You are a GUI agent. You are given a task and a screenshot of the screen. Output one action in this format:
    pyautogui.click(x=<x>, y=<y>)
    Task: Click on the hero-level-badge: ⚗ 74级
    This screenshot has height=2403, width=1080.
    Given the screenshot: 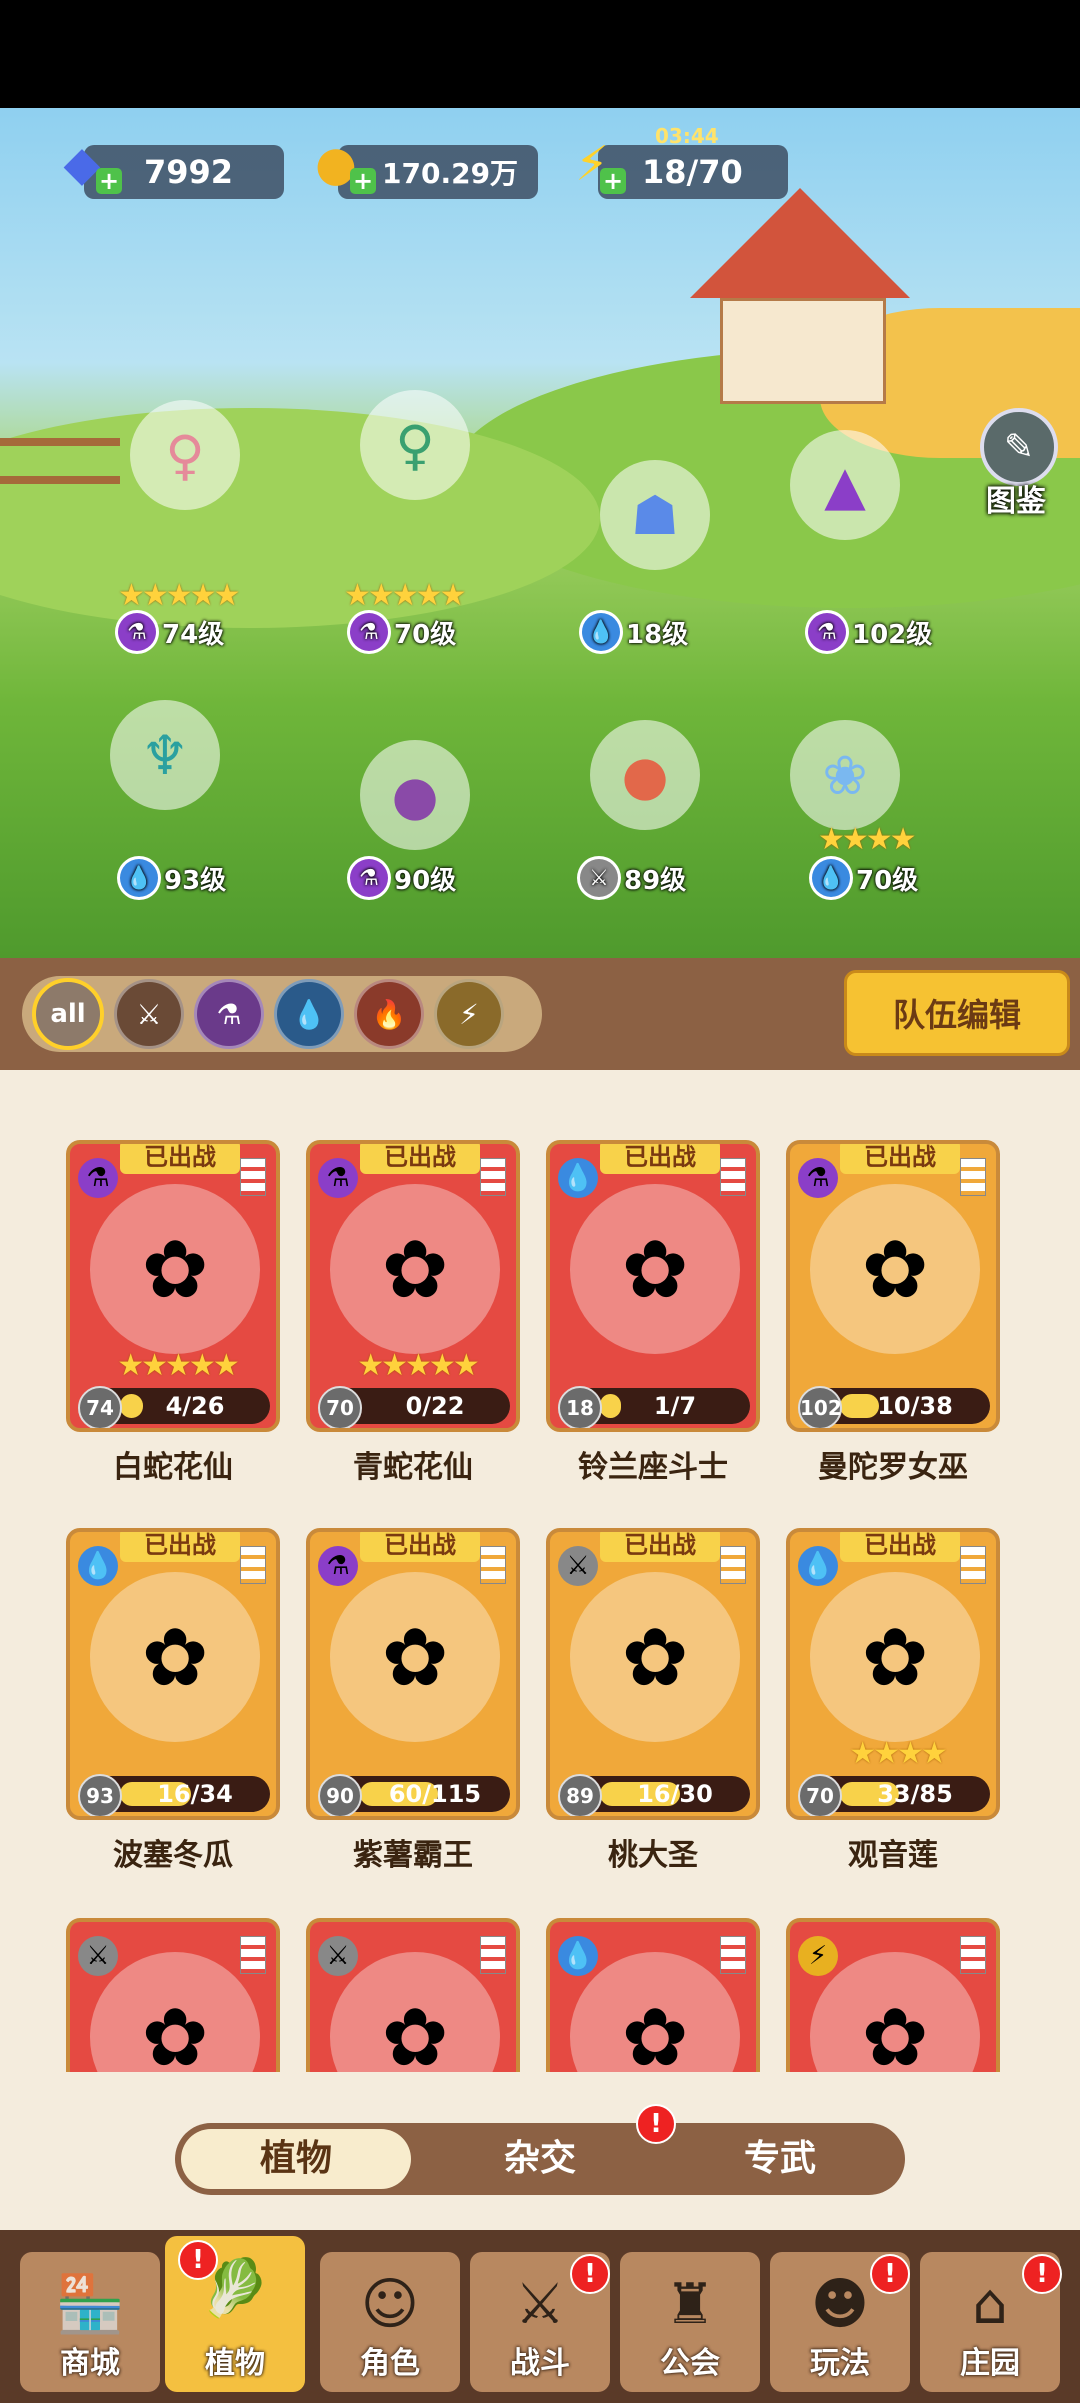 What is the action you would take?
    pyautogui.click(x=171, y=632)
    